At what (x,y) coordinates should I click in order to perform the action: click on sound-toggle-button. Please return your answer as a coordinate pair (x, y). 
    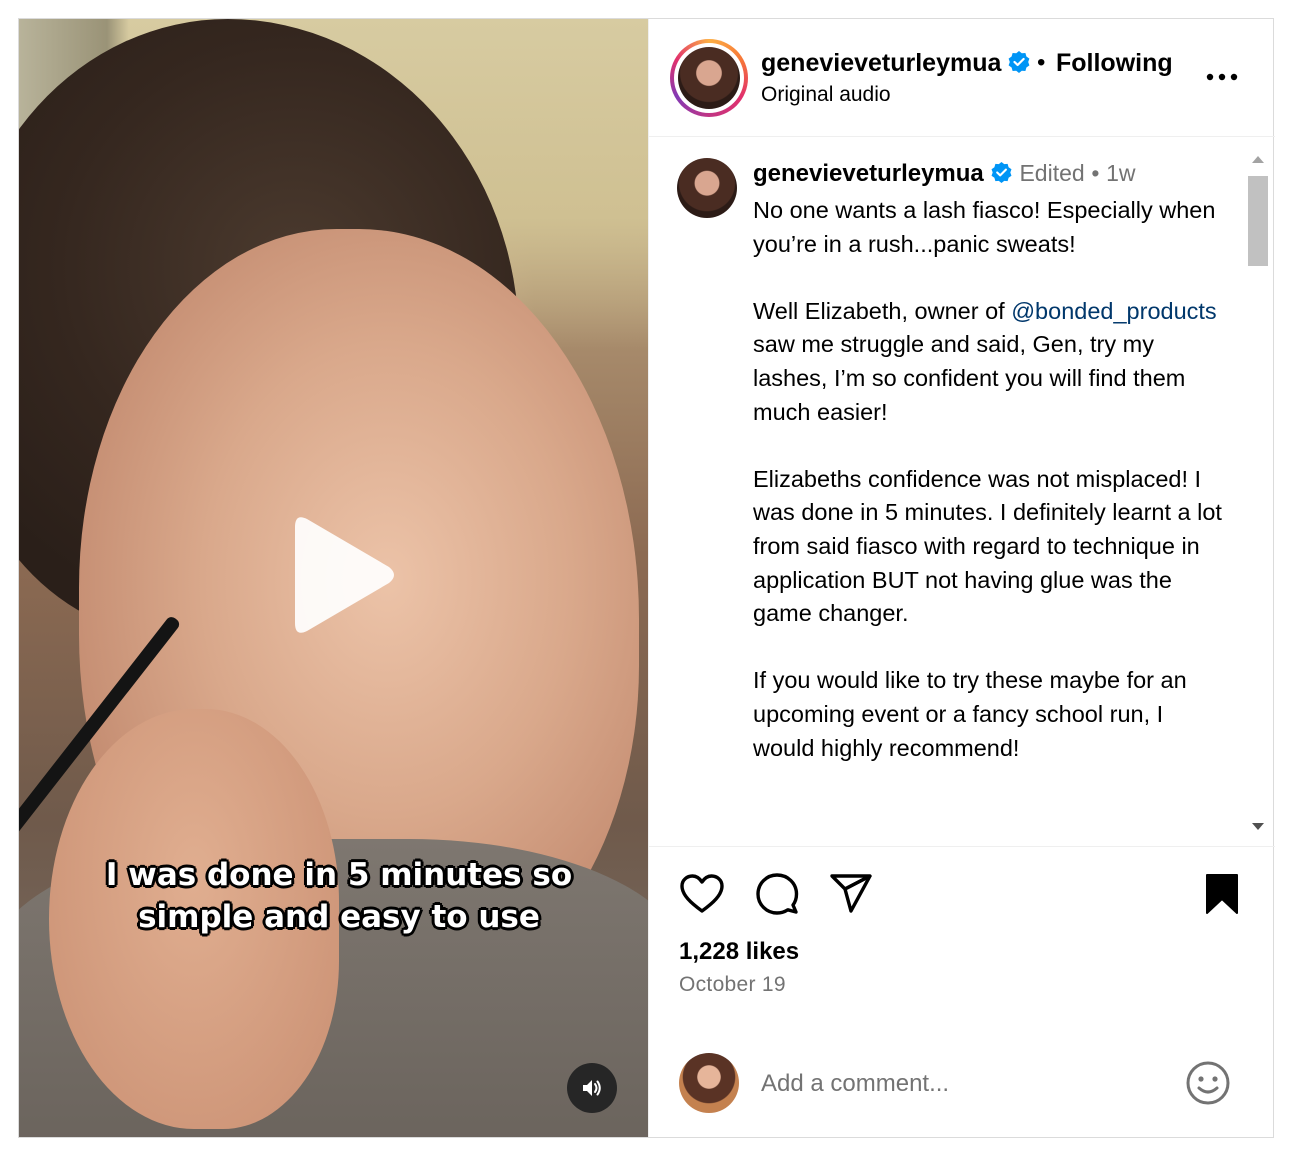
    Looking at the image, I should click on (592, 1088).